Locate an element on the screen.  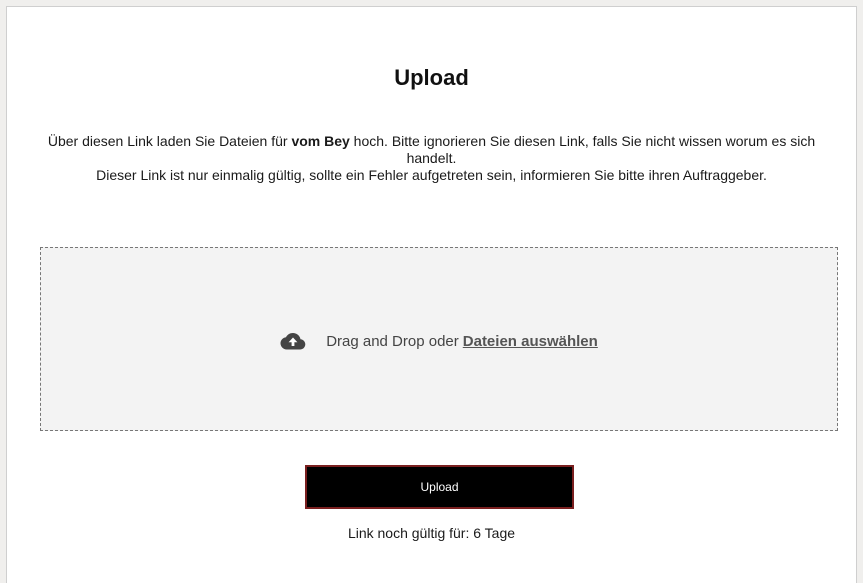
description-text-start: Über diesen Link laden Sie Dateien für is located at coordinates (169, 141).